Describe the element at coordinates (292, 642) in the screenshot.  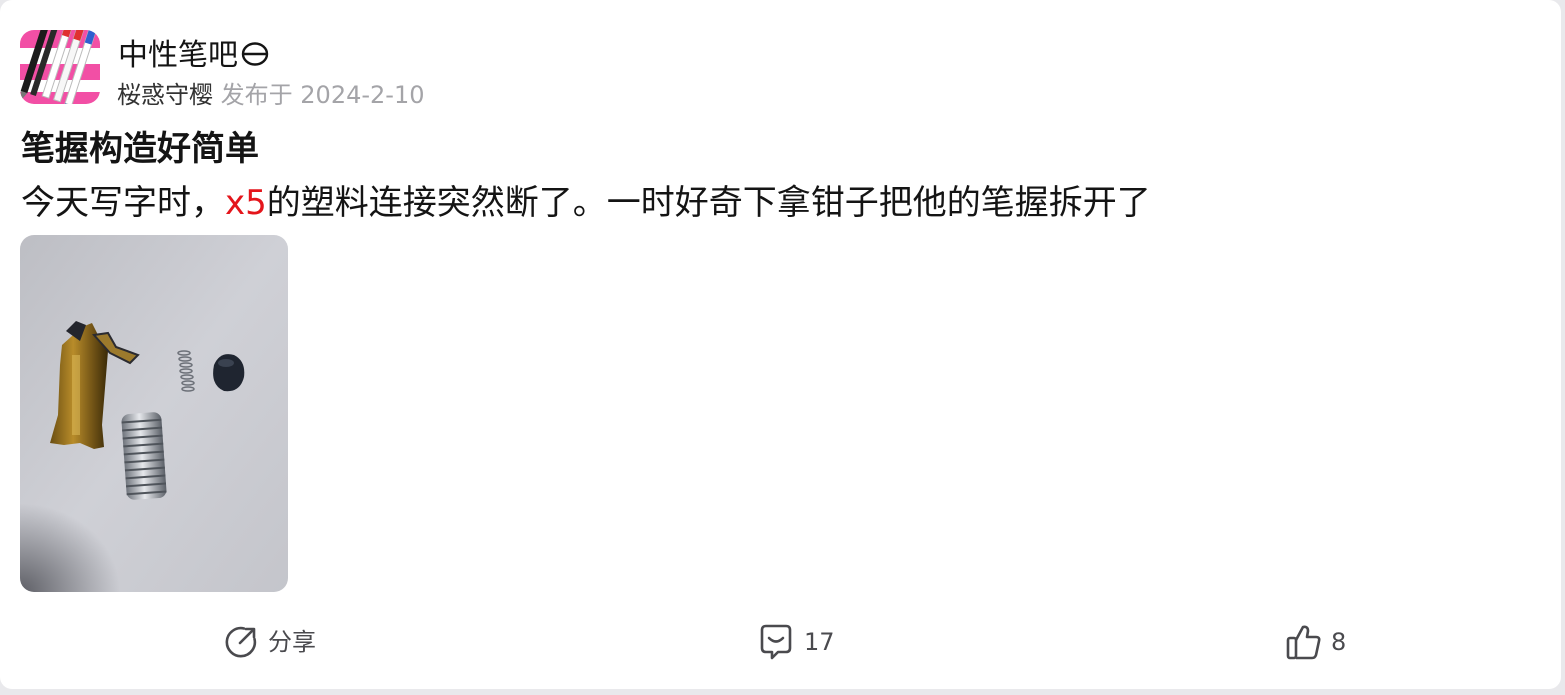
I see `share-label: 分享` at that location.